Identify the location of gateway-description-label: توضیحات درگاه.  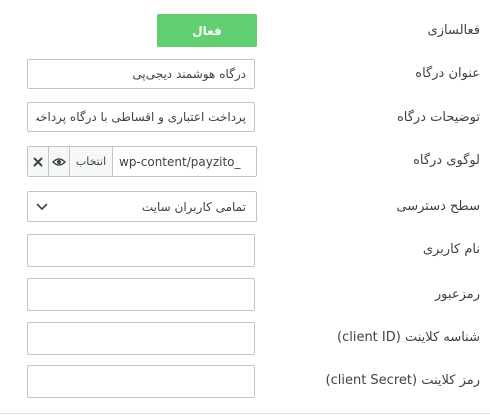
(438, 117).